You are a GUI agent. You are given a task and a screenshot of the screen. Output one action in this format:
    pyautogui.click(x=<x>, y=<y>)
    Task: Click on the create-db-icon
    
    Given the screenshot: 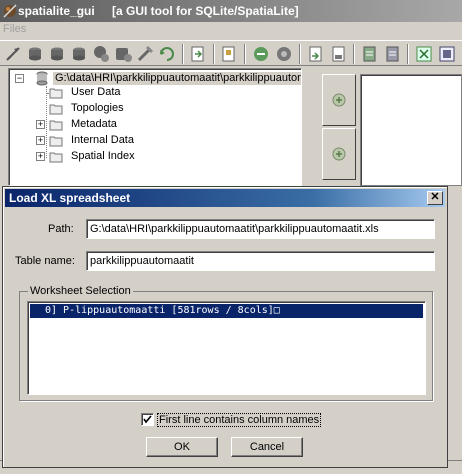 What is the action you would take?
    pyautogui.click(x=35, y=54)
    